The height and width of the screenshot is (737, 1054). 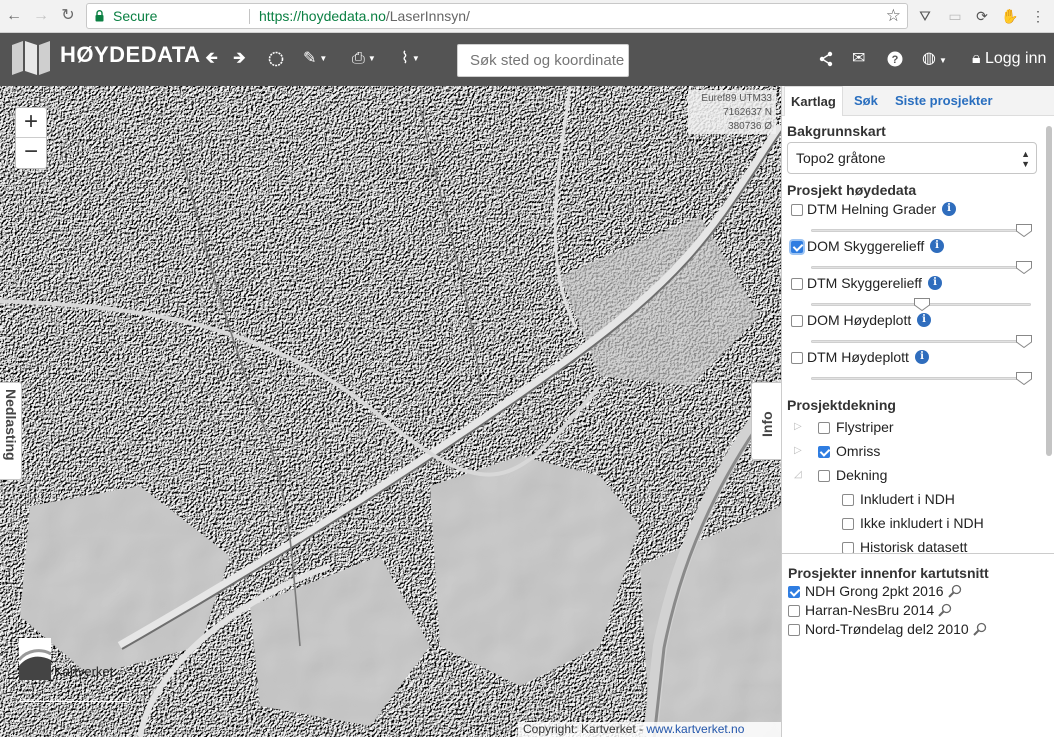 What do you see at coordinates (31, 153) in the screenshot?
I see `zoom-out-button: −` at bounding box center [31, 153].